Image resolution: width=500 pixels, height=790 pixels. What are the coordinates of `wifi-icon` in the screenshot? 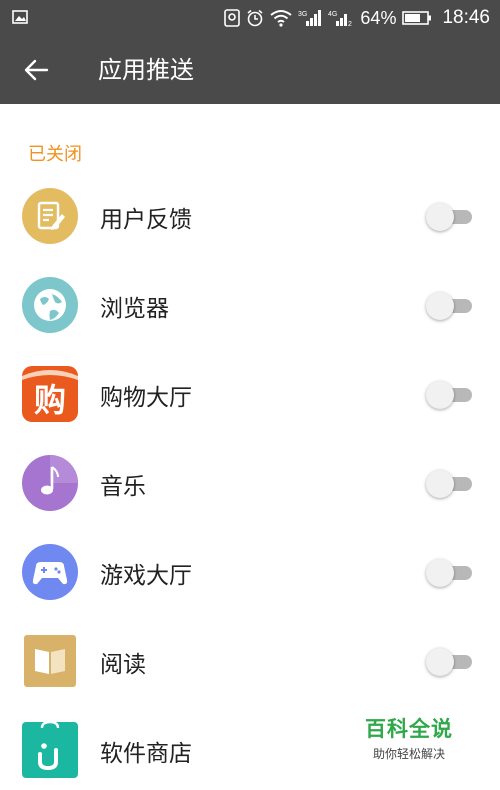 It's located at (281, 18).